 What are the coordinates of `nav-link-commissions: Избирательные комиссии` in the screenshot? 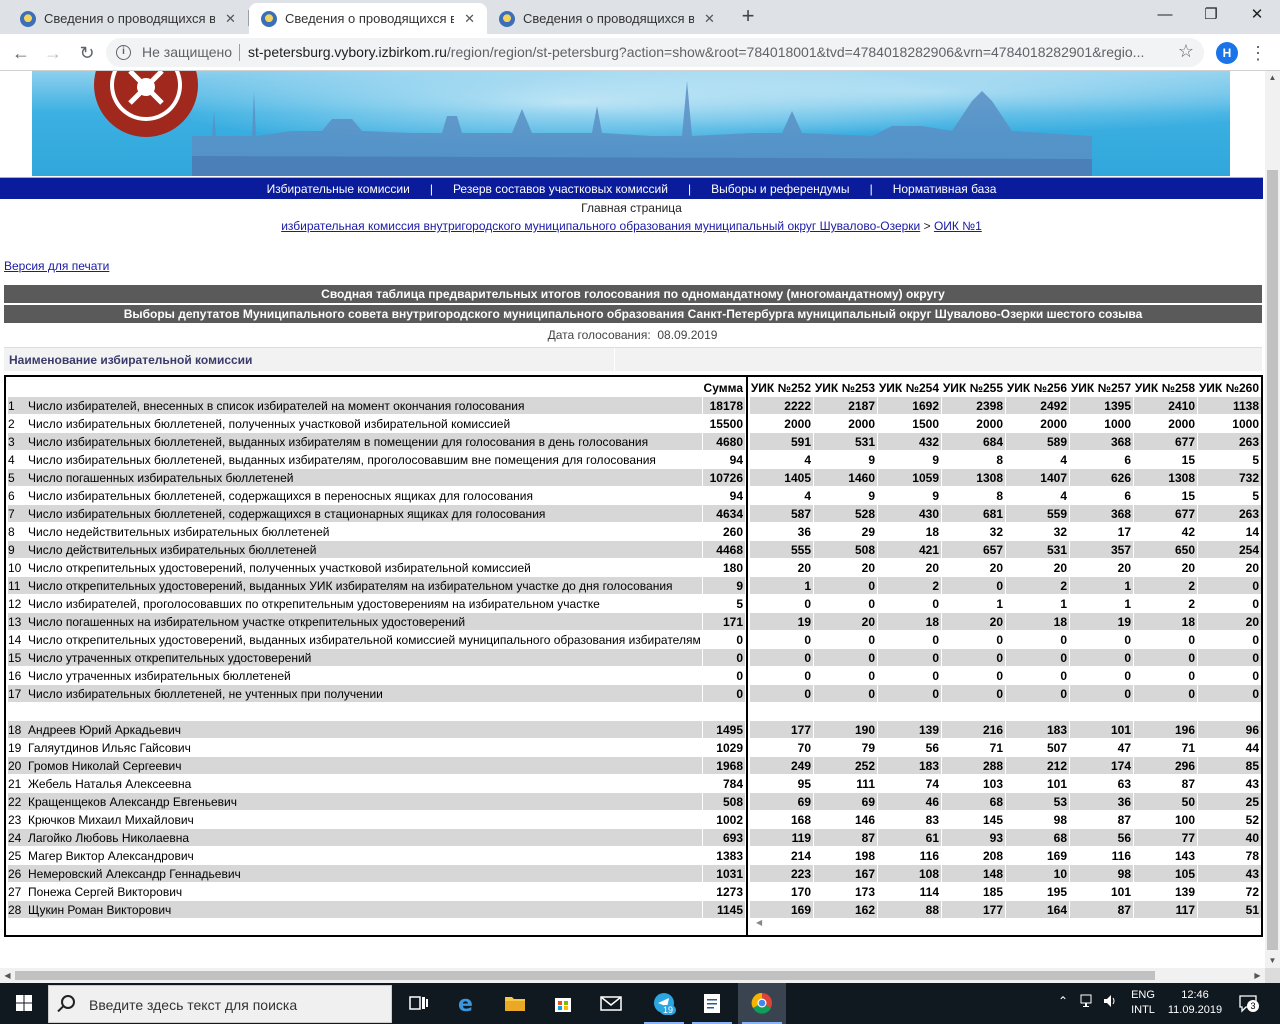 It's located at (338, 189).